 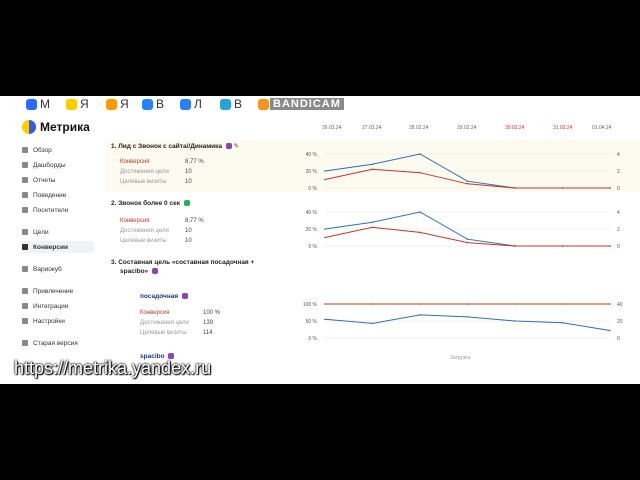 What do you see at coordinates (25, 210) in the screenshot?
I see `visitors-icon` at bounding box center [25, 210].